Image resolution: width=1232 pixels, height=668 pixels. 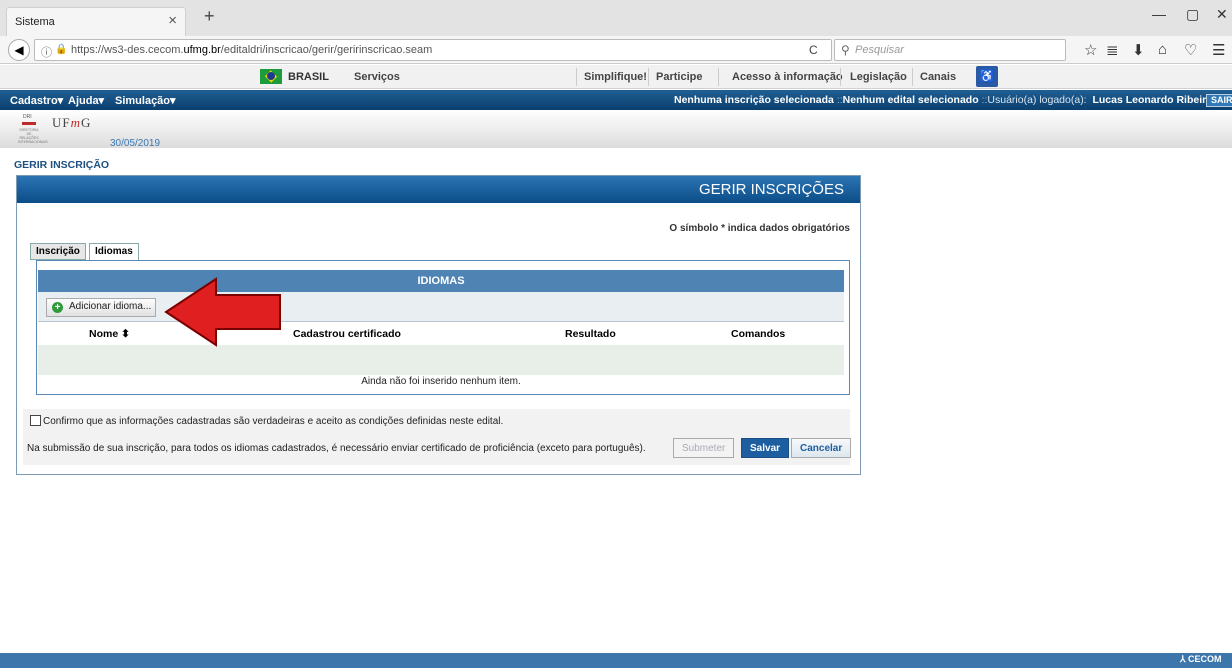 What do you see at coordinates (271, 76) in the screenshot?
I see `brazil-flag-icon` at bounding box center [271, 76].